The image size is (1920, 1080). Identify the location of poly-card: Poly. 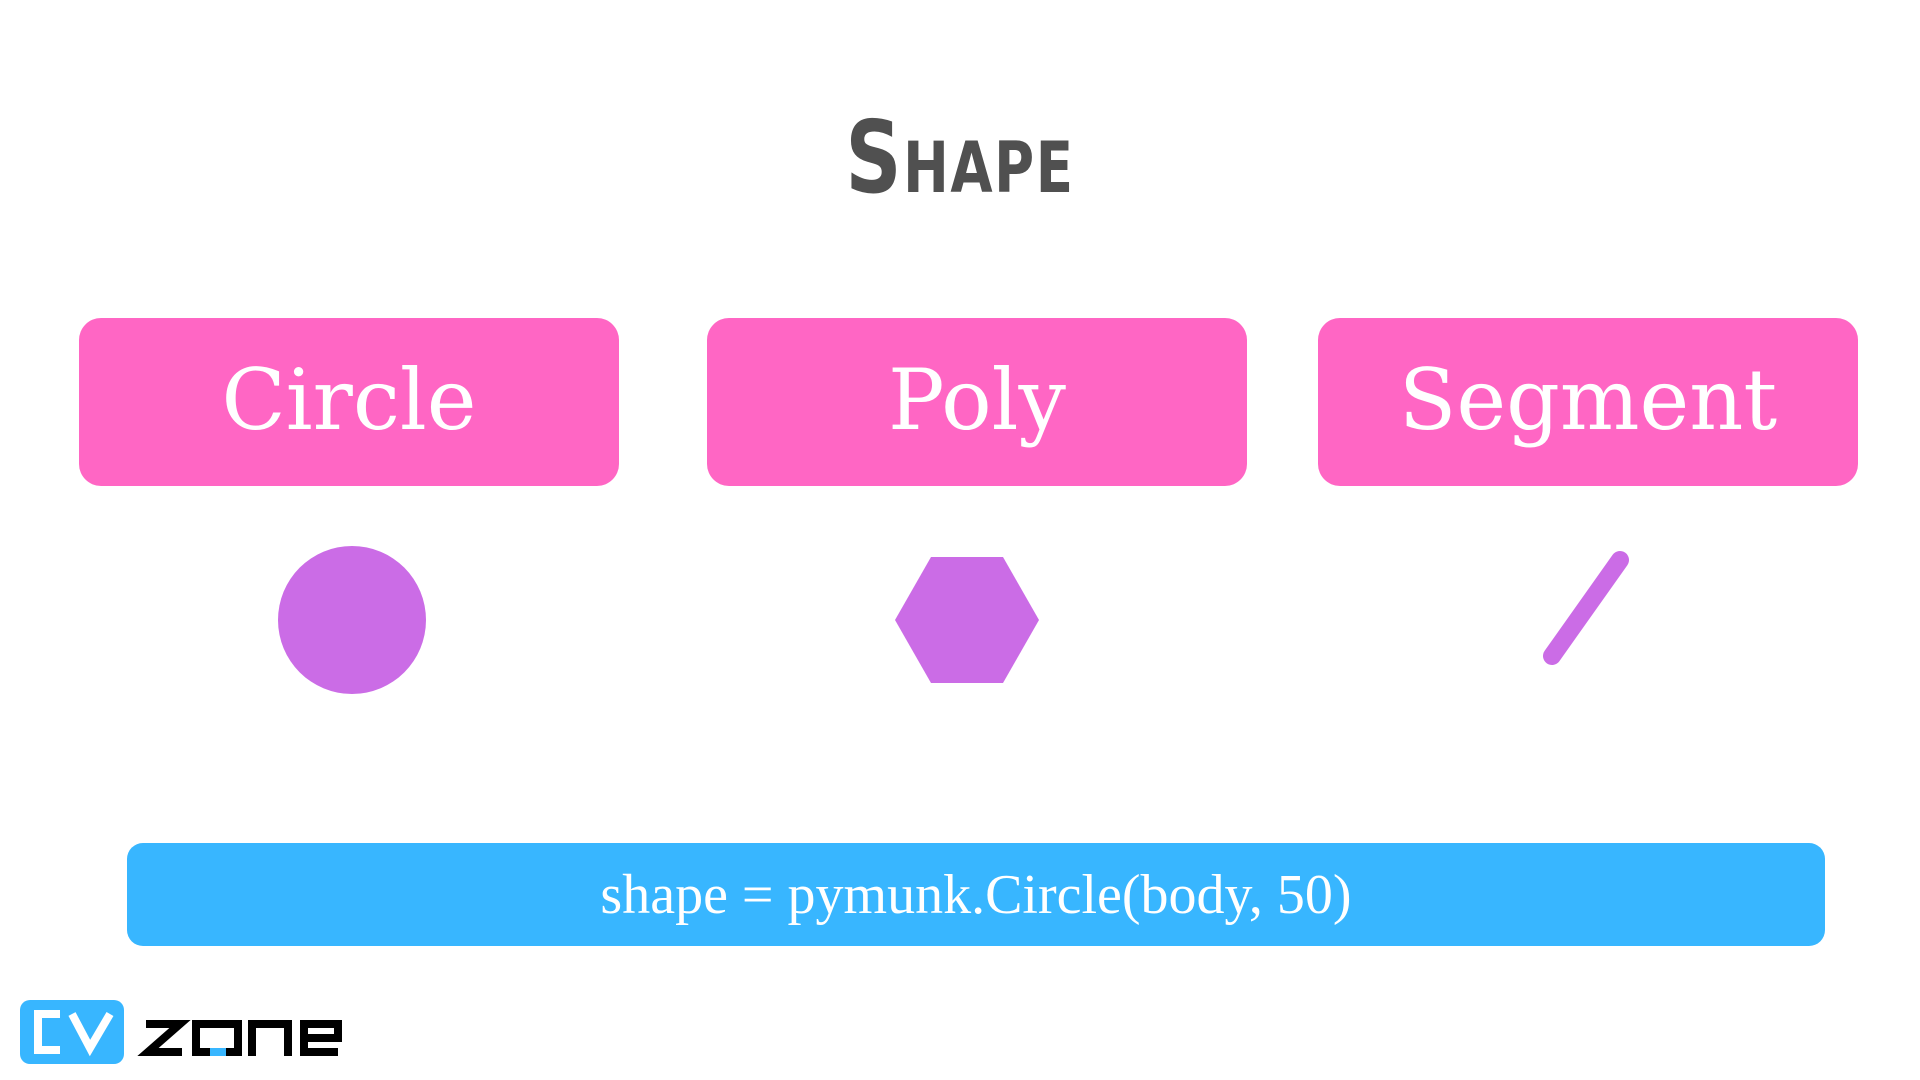
(977, 402).